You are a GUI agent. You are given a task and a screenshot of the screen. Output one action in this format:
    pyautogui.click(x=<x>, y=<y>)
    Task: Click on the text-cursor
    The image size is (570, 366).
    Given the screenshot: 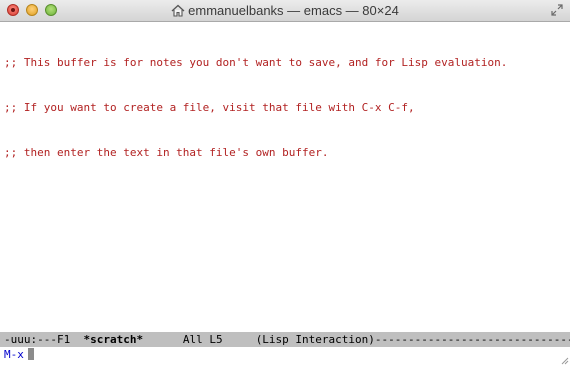 What is the action you would take?
    pyautogui.click(x=30, y=354)
    